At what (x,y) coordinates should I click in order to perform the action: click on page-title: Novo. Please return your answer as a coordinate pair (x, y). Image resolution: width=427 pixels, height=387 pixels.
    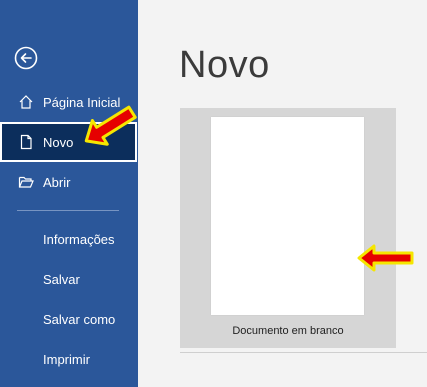
    Looking at the image, I should click on (224, 65).